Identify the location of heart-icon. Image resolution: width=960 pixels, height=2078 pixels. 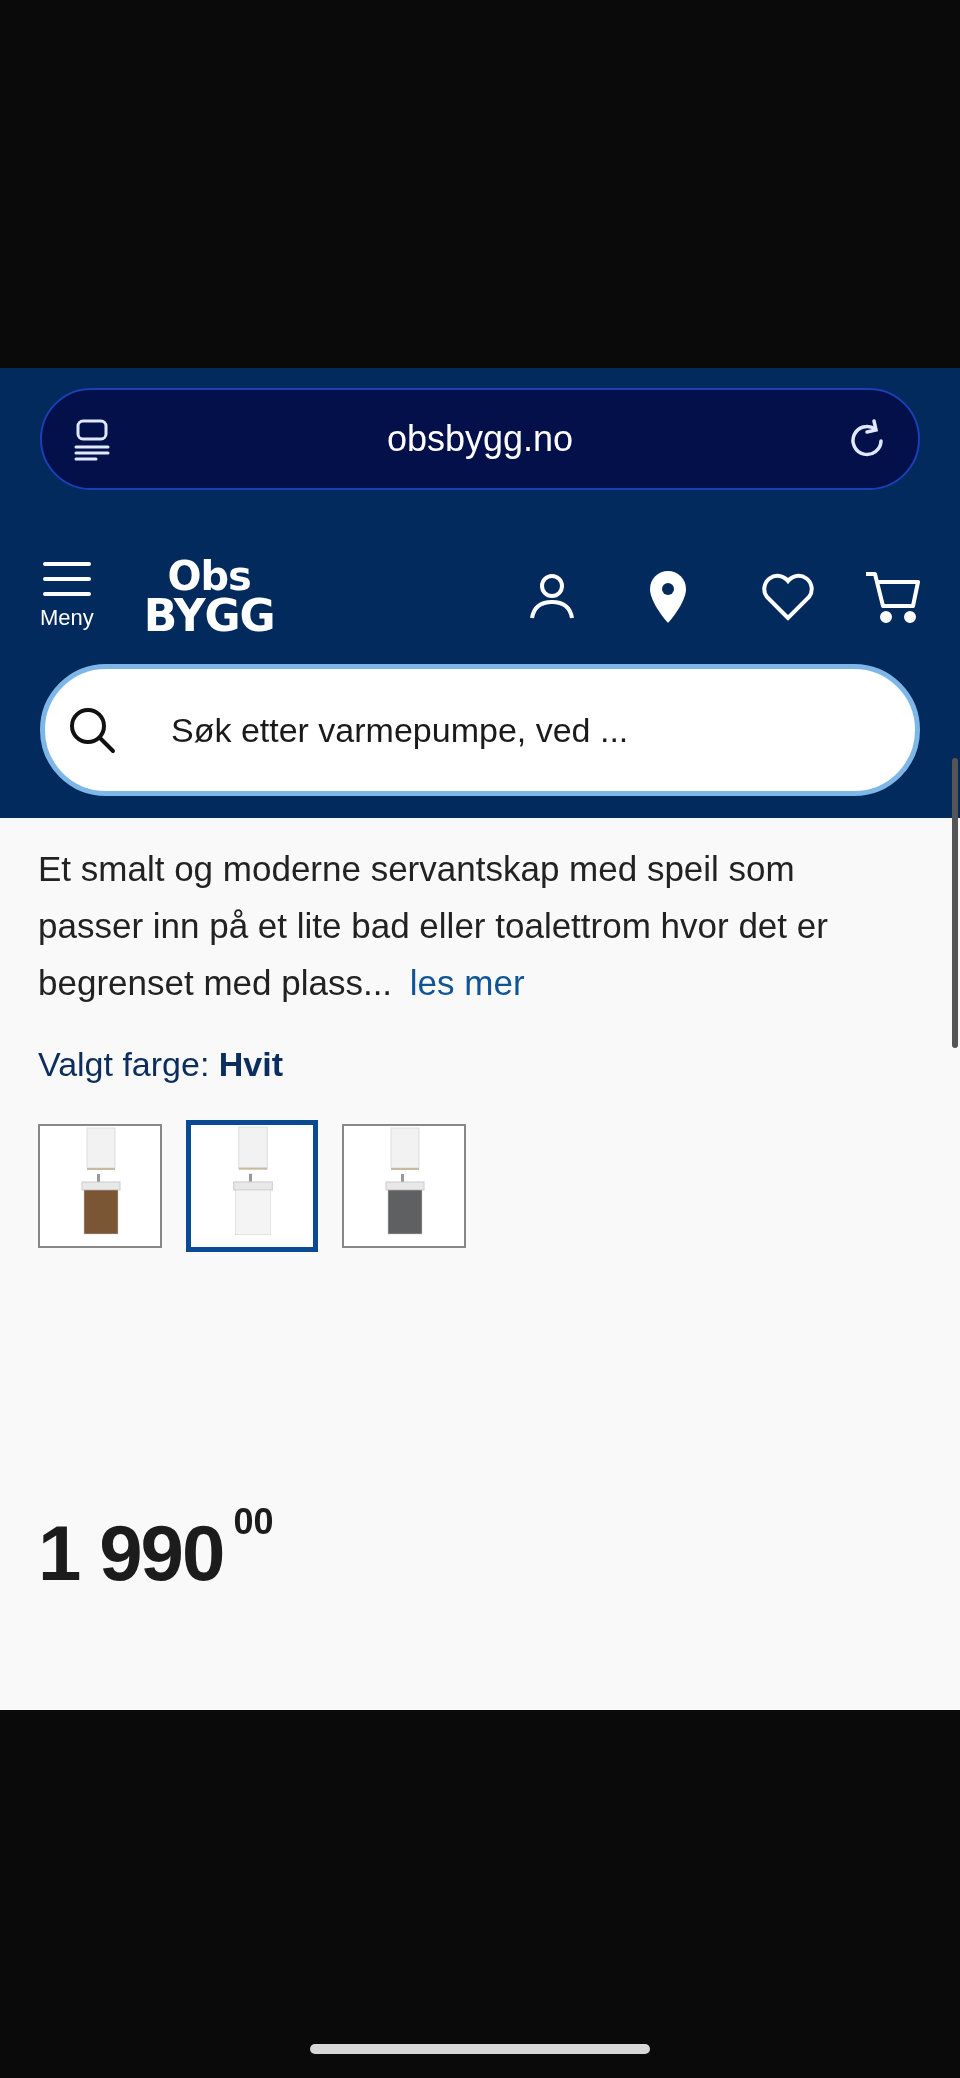
(788, 597).